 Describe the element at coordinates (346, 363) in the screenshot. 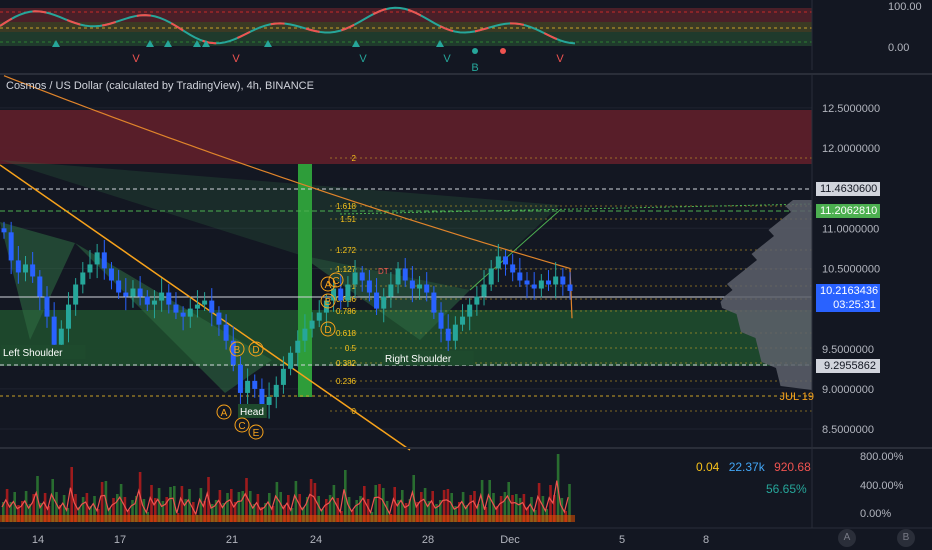

I see `fib-label: 0.382` at that location.